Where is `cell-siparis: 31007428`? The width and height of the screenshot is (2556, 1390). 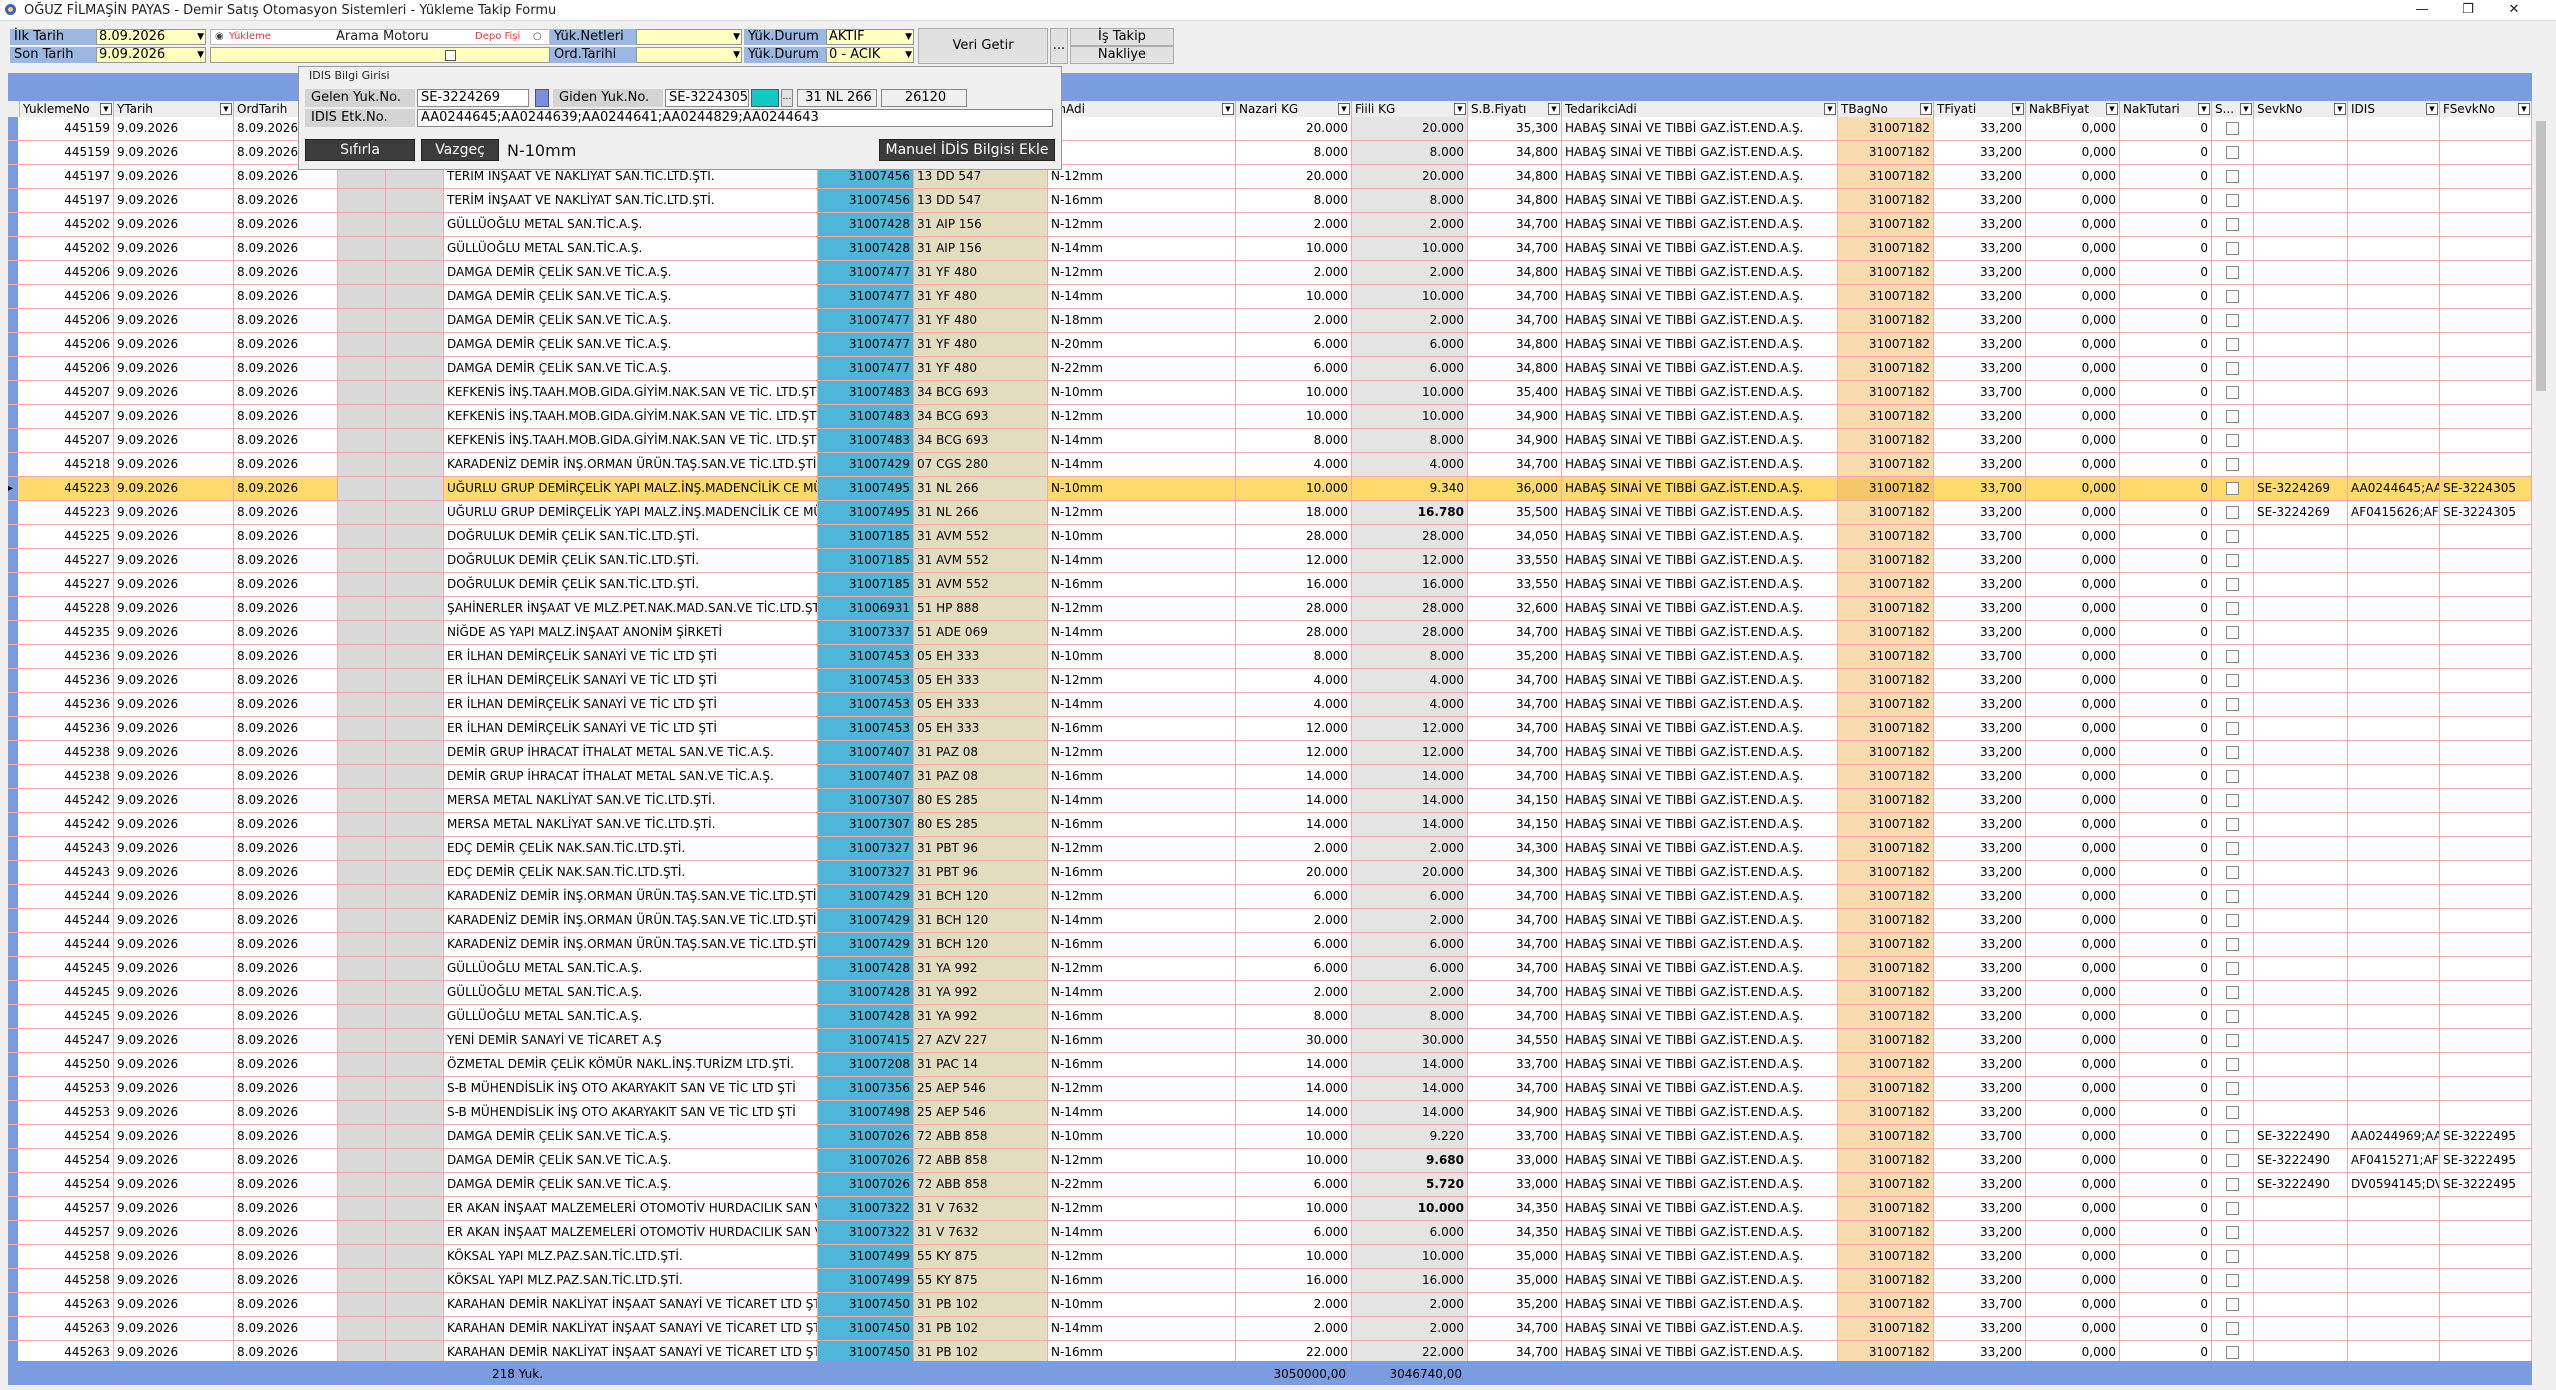 cell-siparis: 31007428 is located at coordinates (866, 1016).